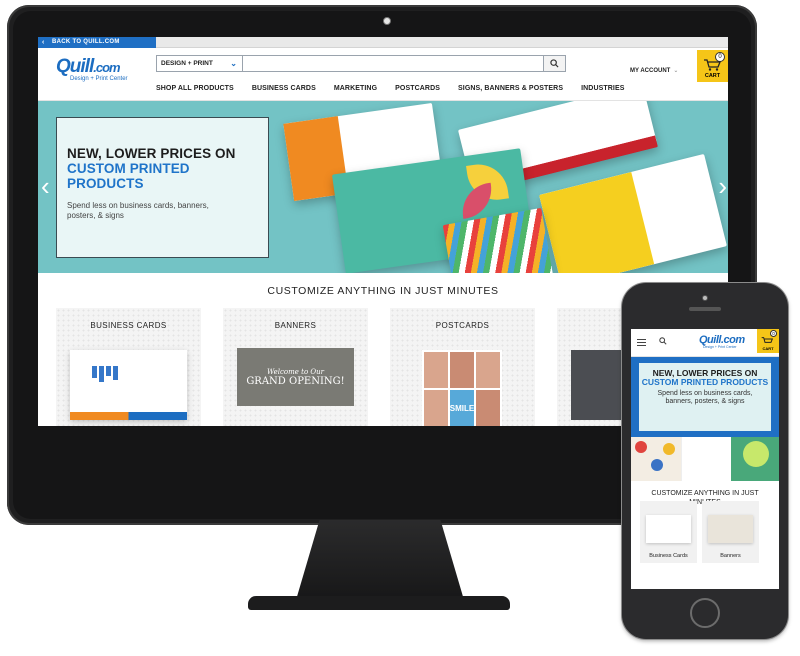 The height and width of the screenshot is (656, 800). Describe the element at coordinates (99, 79) in the screenshot. I see `logo-subtitle: Design + Print Center` at that location.